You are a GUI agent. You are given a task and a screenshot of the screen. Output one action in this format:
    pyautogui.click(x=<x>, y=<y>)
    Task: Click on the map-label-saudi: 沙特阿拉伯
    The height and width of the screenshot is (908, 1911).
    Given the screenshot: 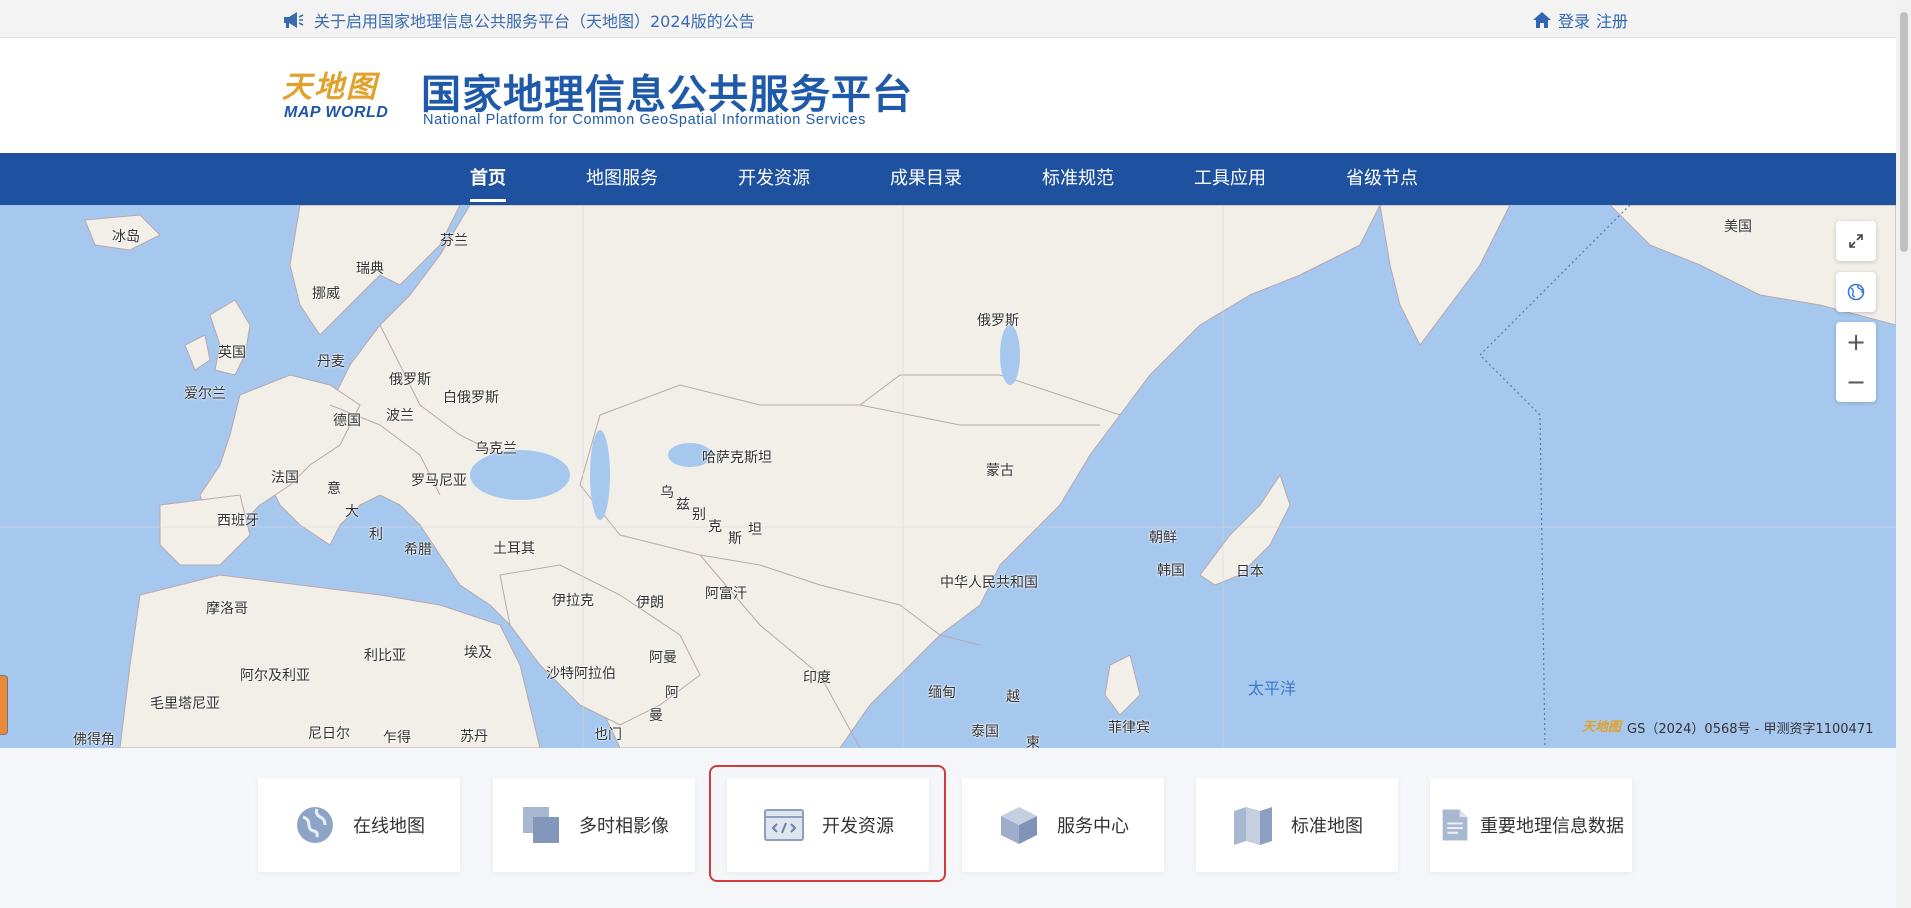 What is the action you would take?
    pyautogui.click(x=581, y=674)
    